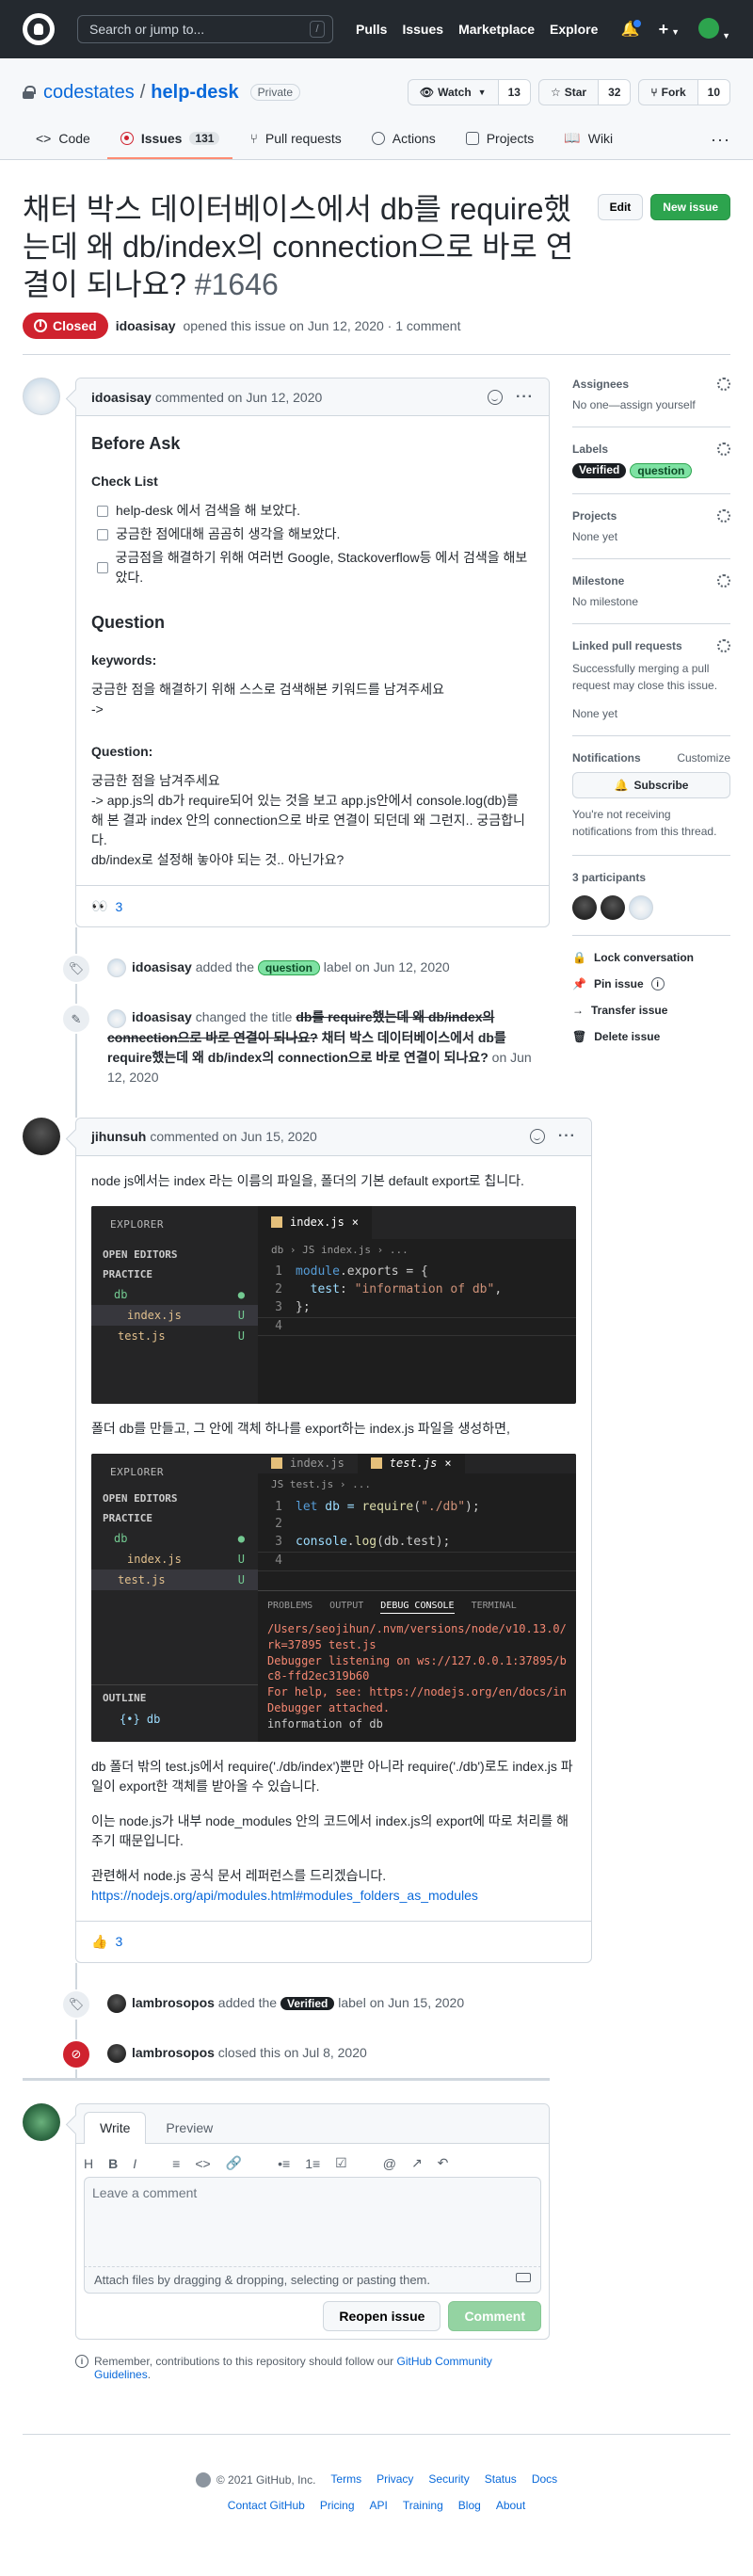 The image size is (753, 2576). Describe the element at coordinates (496, 29) in the screenshot. I see `nav-marketplace: Marketplace` at that location.